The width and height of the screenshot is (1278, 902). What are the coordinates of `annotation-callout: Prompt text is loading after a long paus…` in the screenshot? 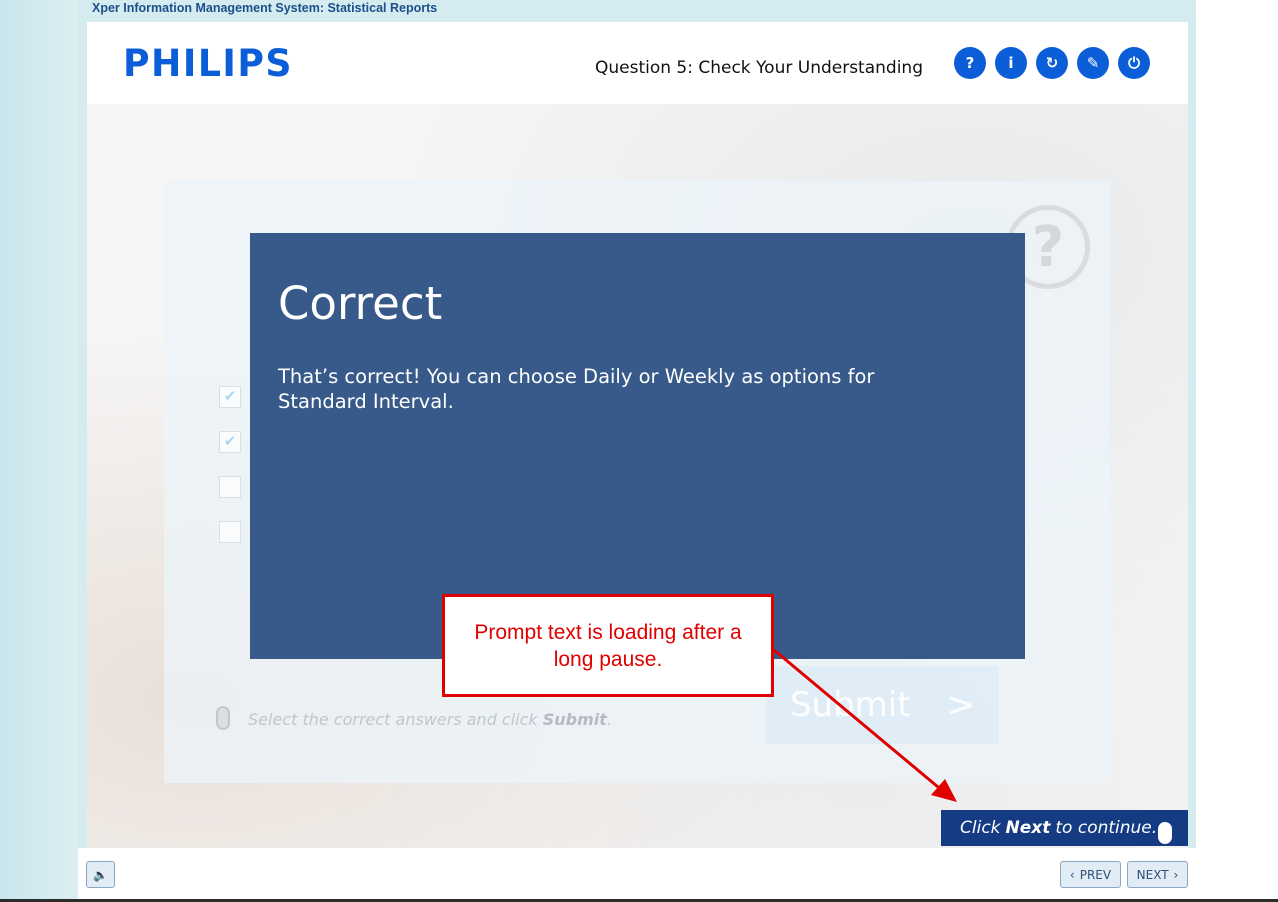 It's located at (608, 645).